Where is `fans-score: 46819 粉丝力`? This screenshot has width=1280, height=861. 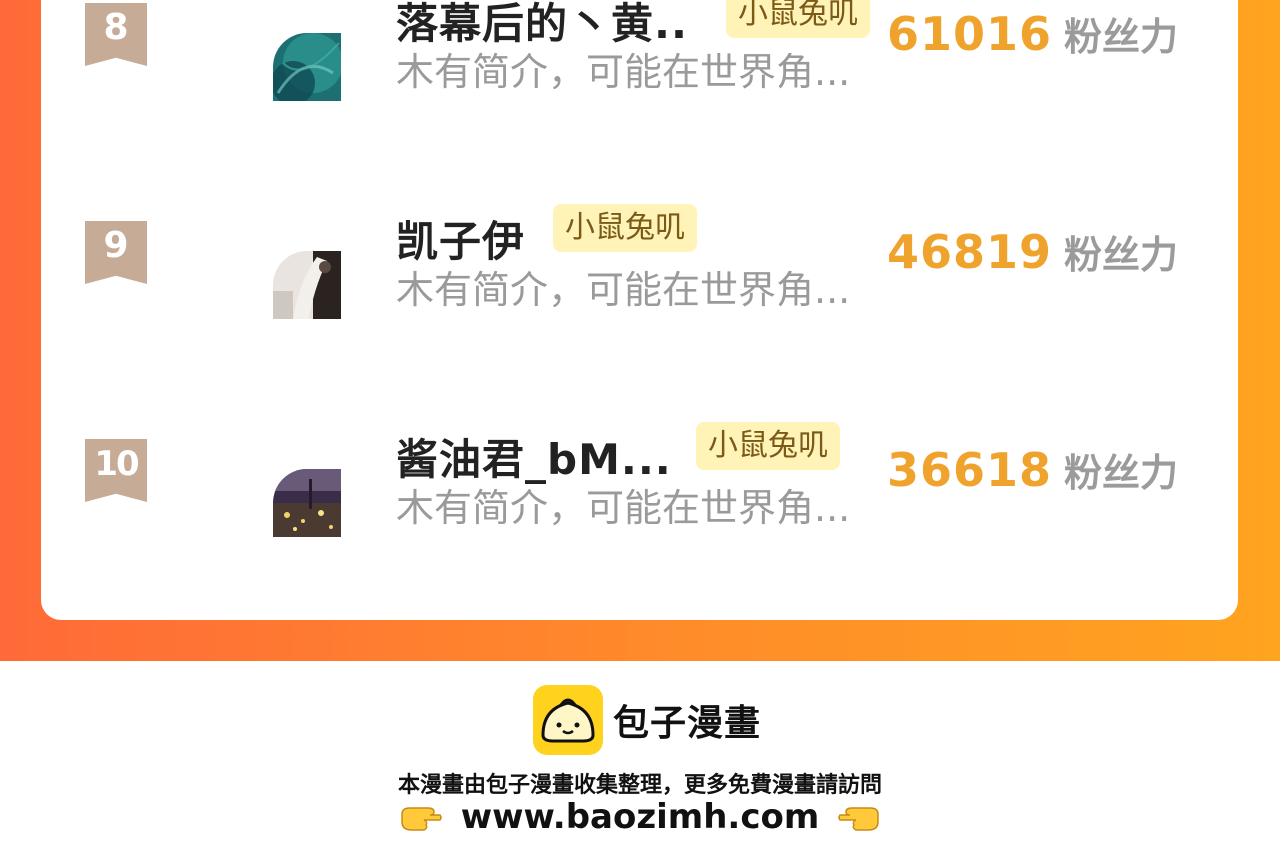
fans-score: 46819 粉丝力 is located at coordinates (1032, 251).